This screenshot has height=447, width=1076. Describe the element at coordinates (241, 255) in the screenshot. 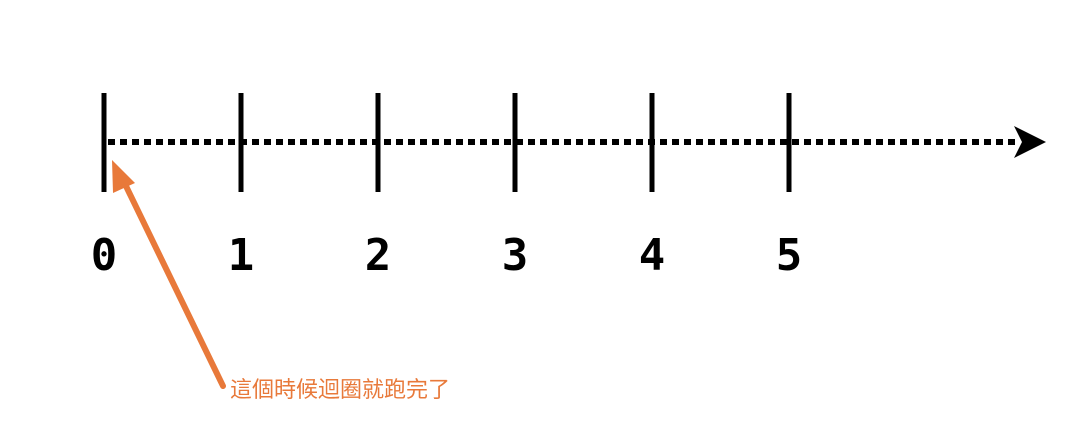

I see `tick-label-1: 1` at that location.